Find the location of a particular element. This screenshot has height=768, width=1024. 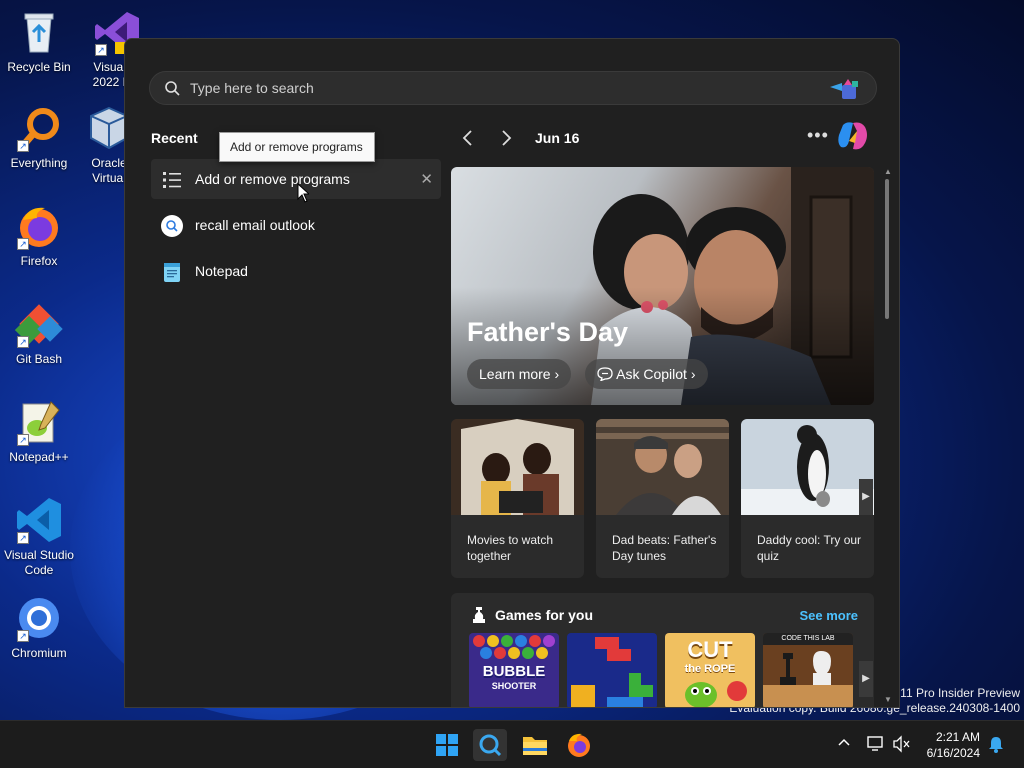

recent-item-label: Notepad is located at coordinates (221, 271).